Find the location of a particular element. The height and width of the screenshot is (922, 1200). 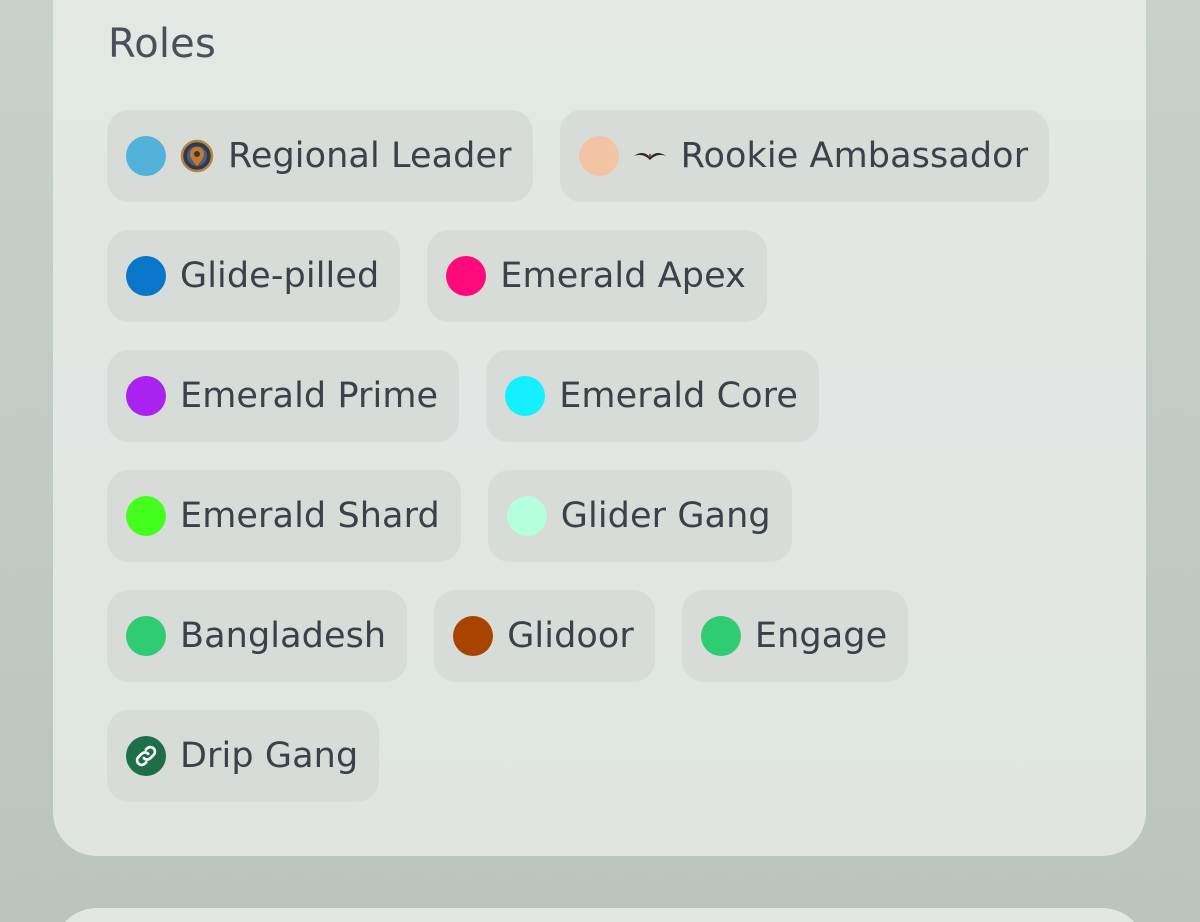

role-chip-bangladesh: Bangladesh is located at coordinates (257, 636).